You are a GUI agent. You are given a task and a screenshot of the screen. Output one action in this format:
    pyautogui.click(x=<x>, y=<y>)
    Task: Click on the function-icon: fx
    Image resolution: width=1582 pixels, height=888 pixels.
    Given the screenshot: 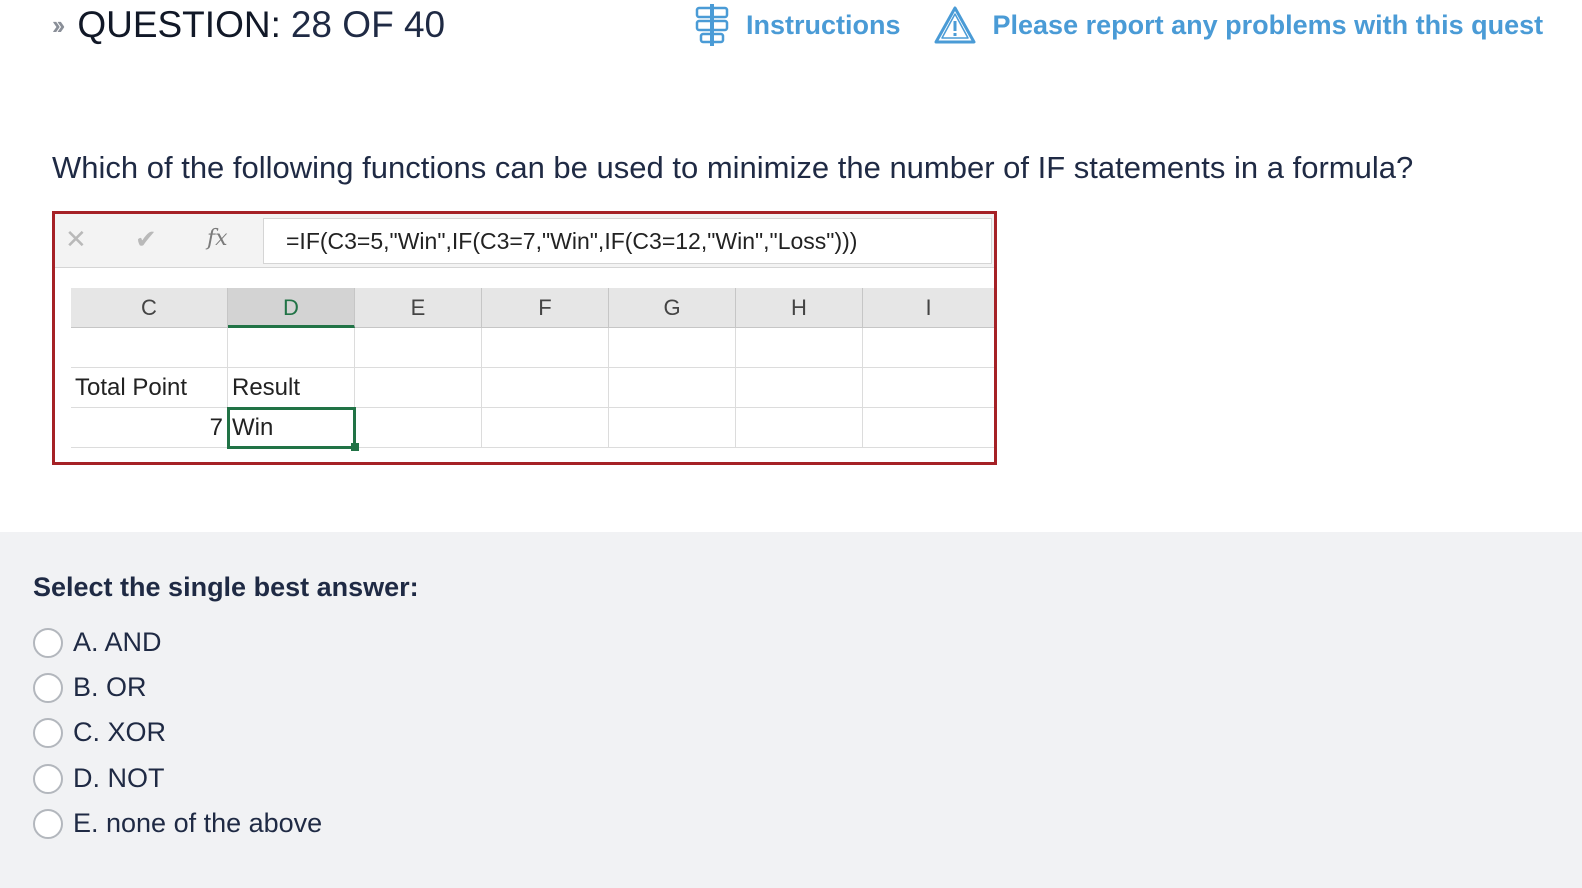 What is the action you would take?
    pyautogui.click(x=217, y=238)
    